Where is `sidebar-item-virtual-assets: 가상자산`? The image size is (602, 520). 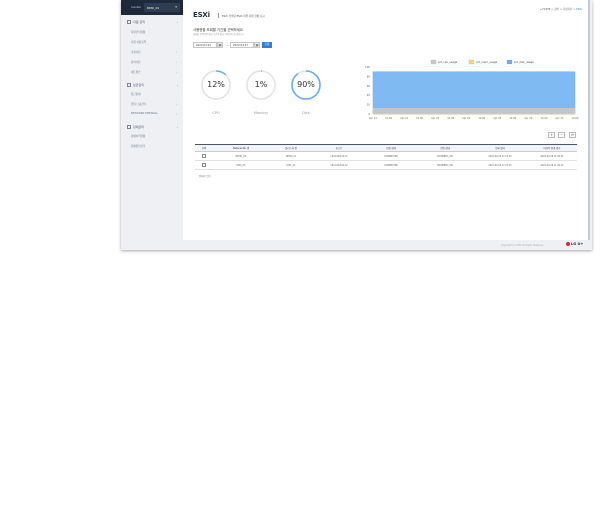 sidebar-item-virtual-assets: 가상자산 is located at coordinates (136, 52).